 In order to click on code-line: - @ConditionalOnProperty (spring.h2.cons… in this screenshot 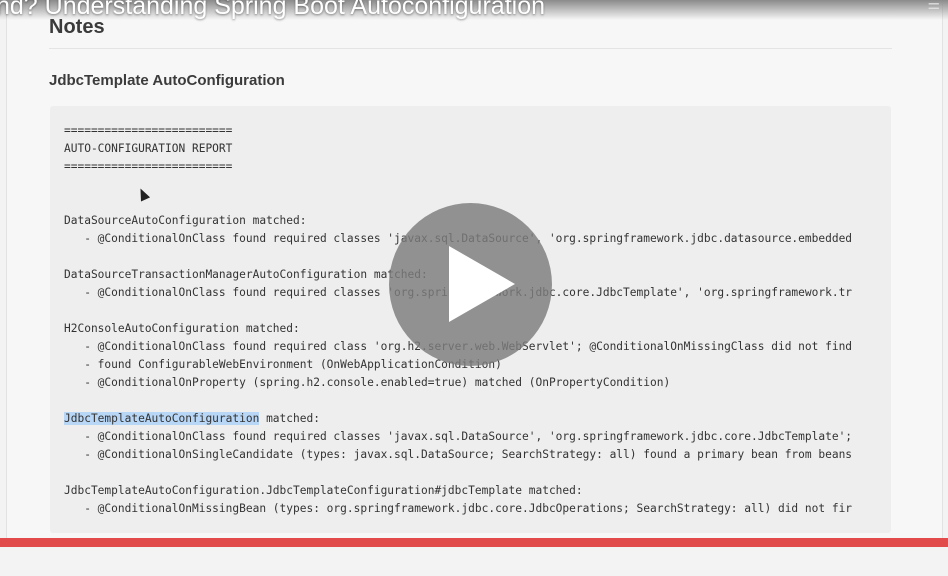, I will do `click(367, 382)`.